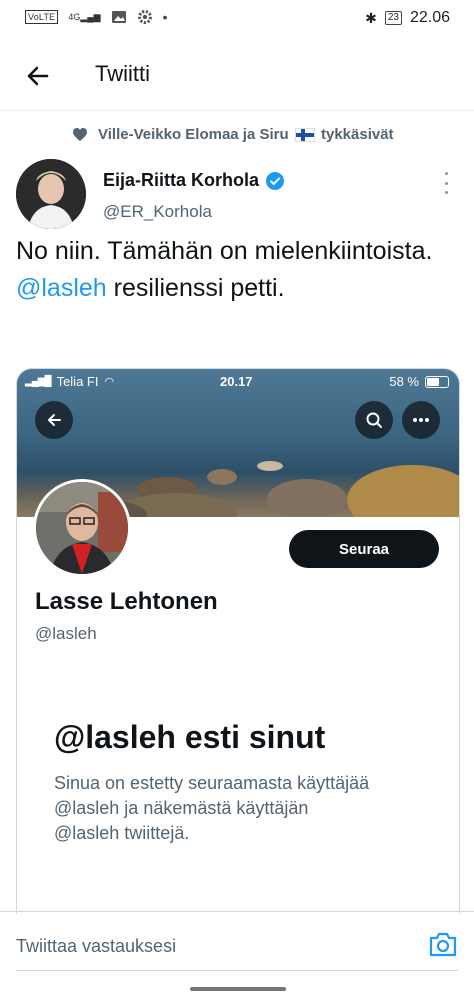 This screenshot has width=474, height=1000. I want to click on embedded-search-button, so click(374, 420).